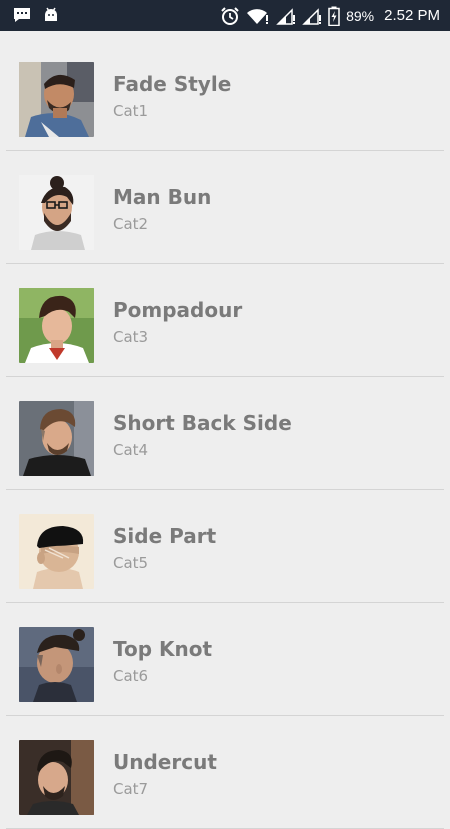 Image resolution: width=450 pixels, height=829 pixels. I want to click on clock: 2.52 PM, so click(412, 15).